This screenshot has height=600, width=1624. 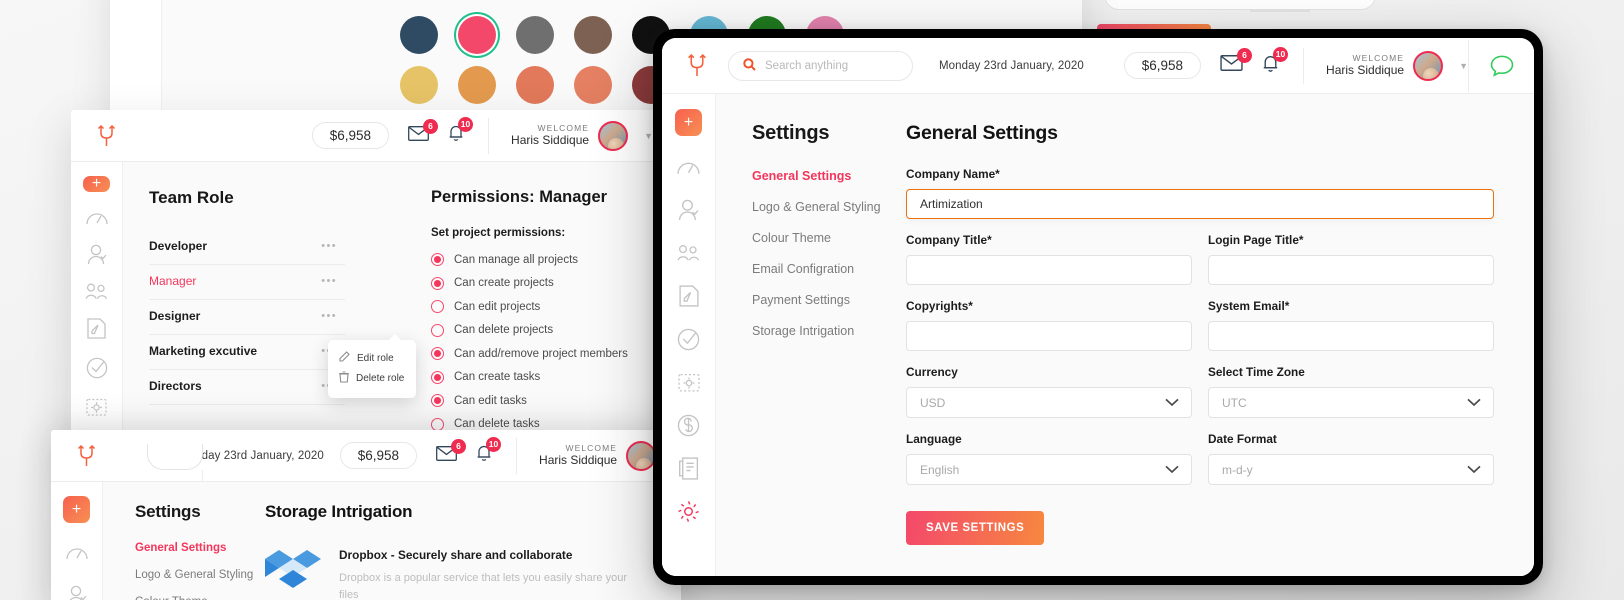 What do you see at coordinates (1351, 270) in the screenshot?
I see `login-page-title-input` at bounding box center [1351, 270].